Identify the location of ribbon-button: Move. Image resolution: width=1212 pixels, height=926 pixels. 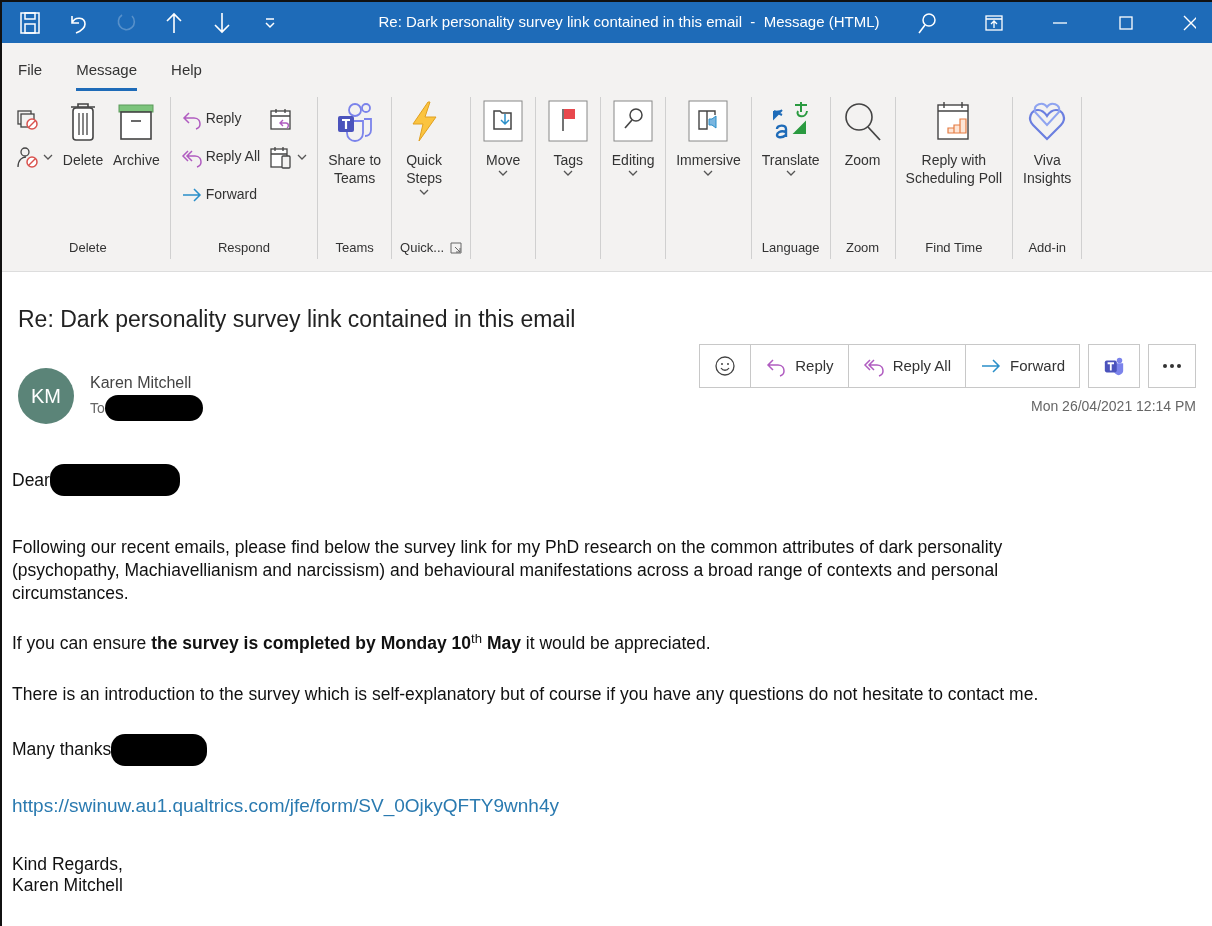
(503, 138).